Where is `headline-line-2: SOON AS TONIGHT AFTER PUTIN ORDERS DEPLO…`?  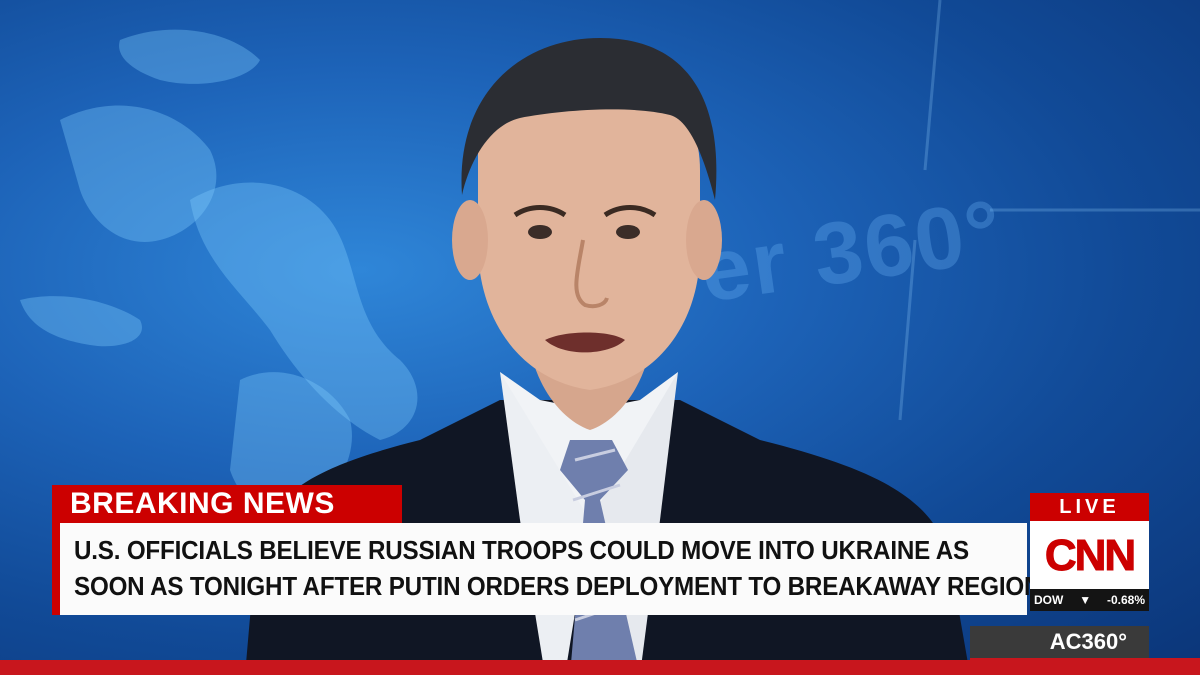 headline-line-2: SOON AS TONIGHT AFTER PUTIN ORDERS DEPLO… is located at coordinates (566, 586).